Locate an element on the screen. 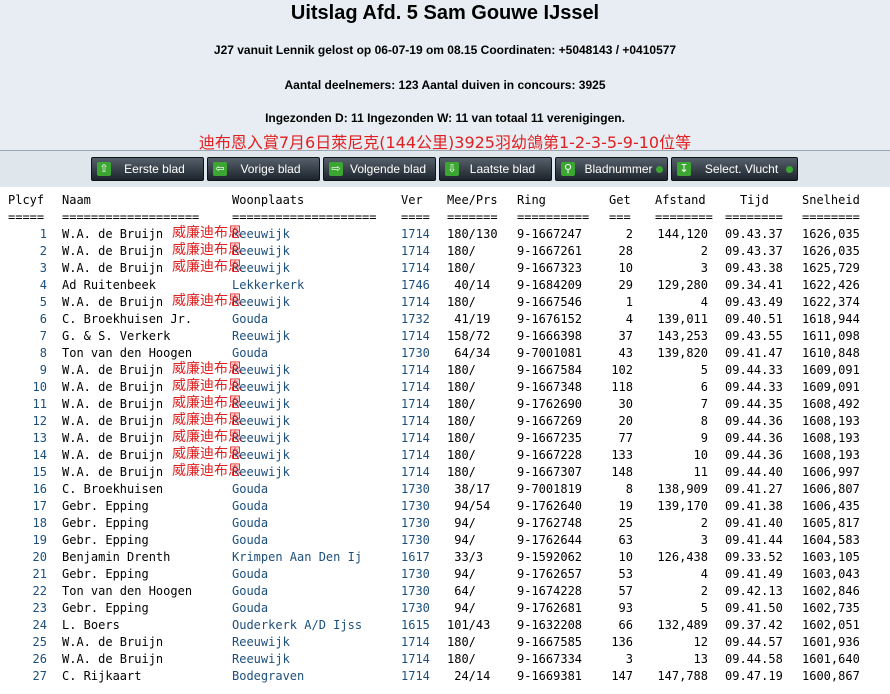 The height and width of the screenshot is (694, 890). cell-woonplaats: Ouderkerk A/D Ijss is located at coordinates (297, 625).